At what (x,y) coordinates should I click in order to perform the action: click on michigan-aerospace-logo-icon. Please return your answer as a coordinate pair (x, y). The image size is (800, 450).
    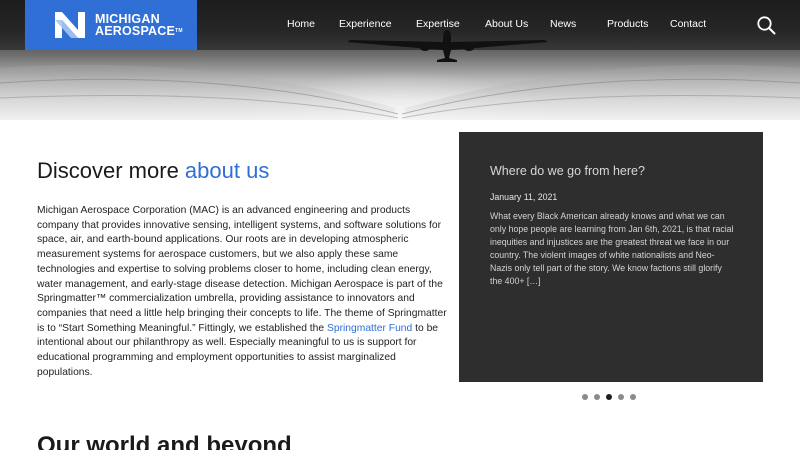
    Looking at the image, I should click on (70, 25).